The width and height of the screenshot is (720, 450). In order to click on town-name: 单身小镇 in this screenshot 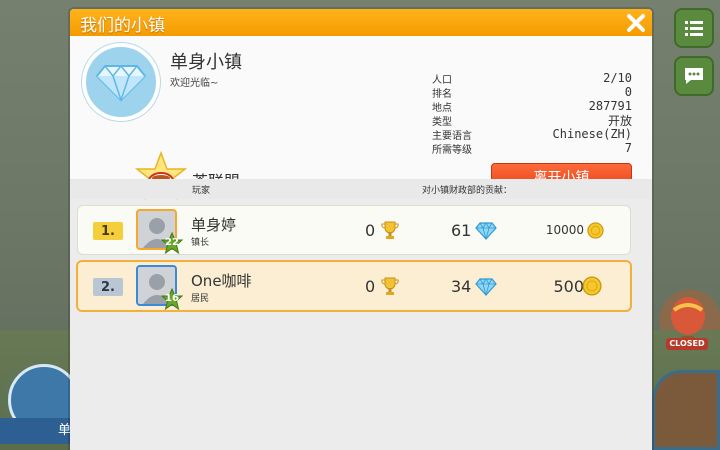, I will do `click(206, 62)`.